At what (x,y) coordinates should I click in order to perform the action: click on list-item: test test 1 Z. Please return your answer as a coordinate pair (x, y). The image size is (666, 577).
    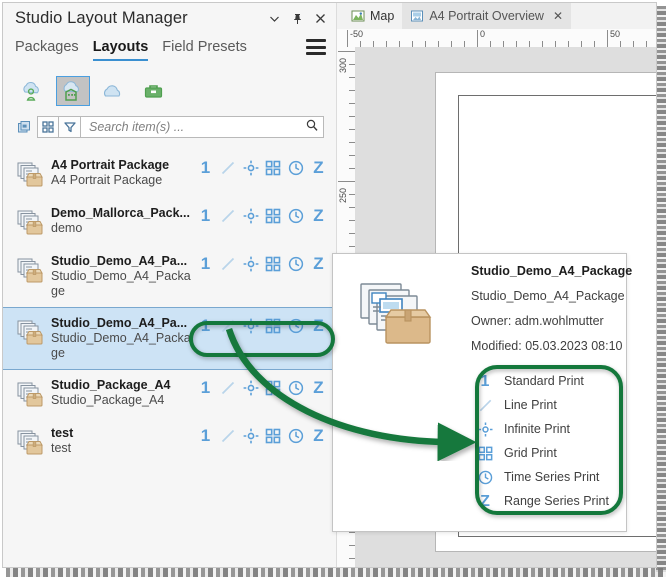
    Looking at the image, I should click on (169, 442).